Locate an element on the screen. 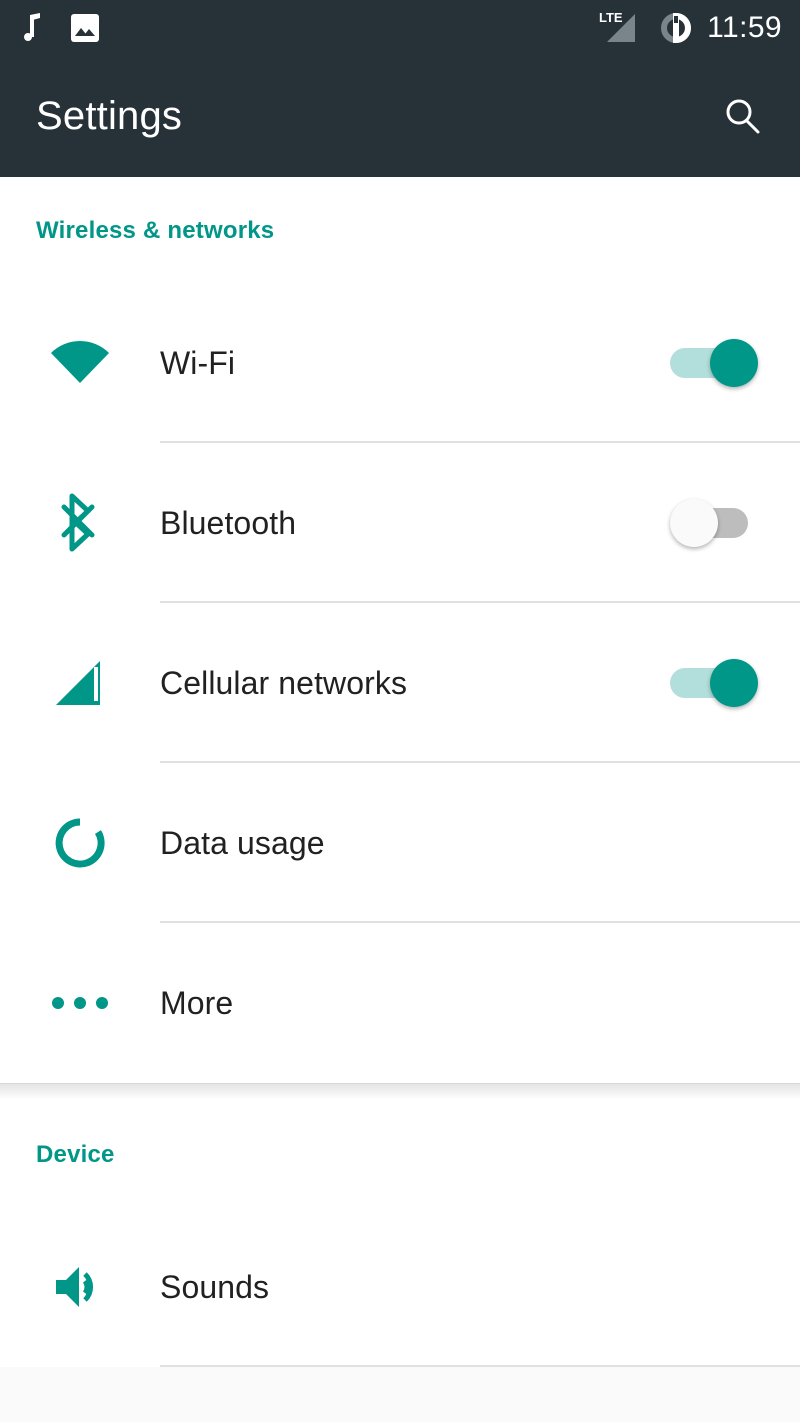 The image size is (800, 1422). search-icon is located at coordinates (742, 116).